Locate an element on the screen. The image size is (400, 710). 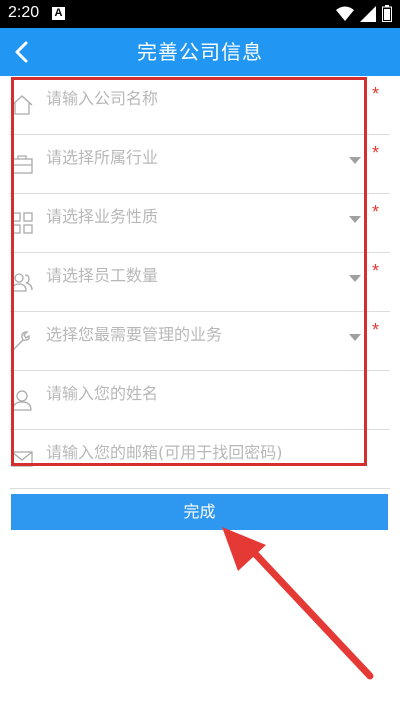
business-nature-select: 请选择业务性质 * is located at coordinates (200, 223).